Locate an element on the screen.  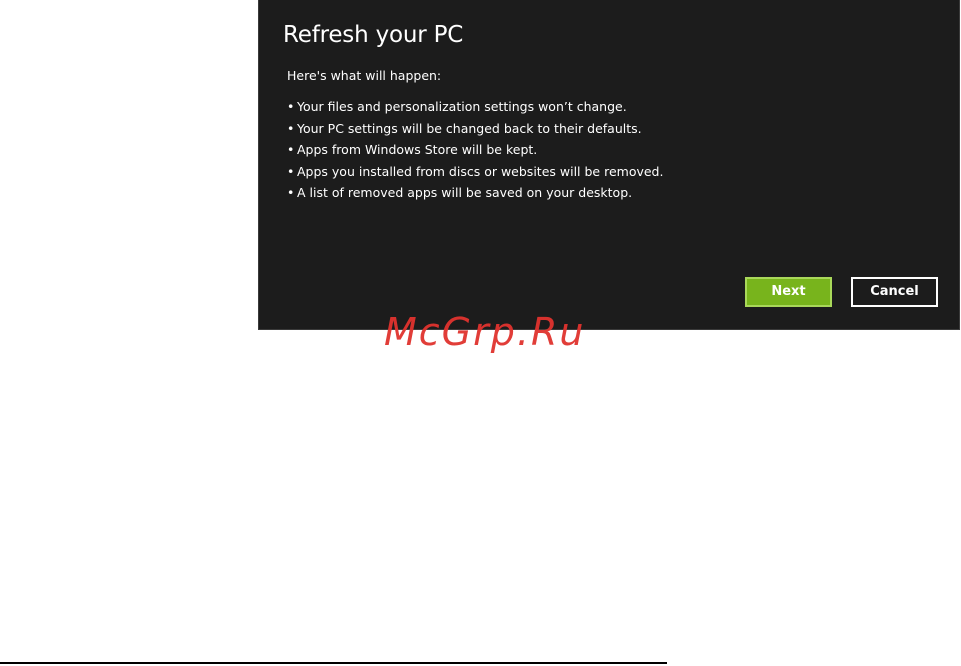
dialog-title: Refresh your PC is located at coordinates (373, 35).